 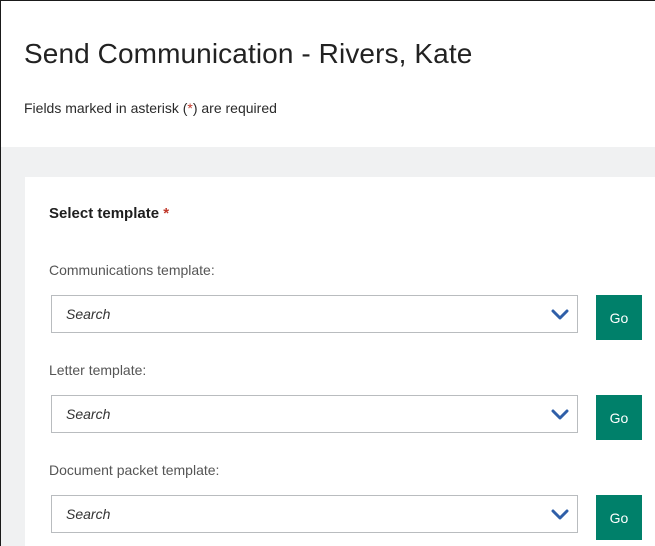 I want to click on required-note-prefix: Fields marked in asterisk (, so click(x=106, y=108).